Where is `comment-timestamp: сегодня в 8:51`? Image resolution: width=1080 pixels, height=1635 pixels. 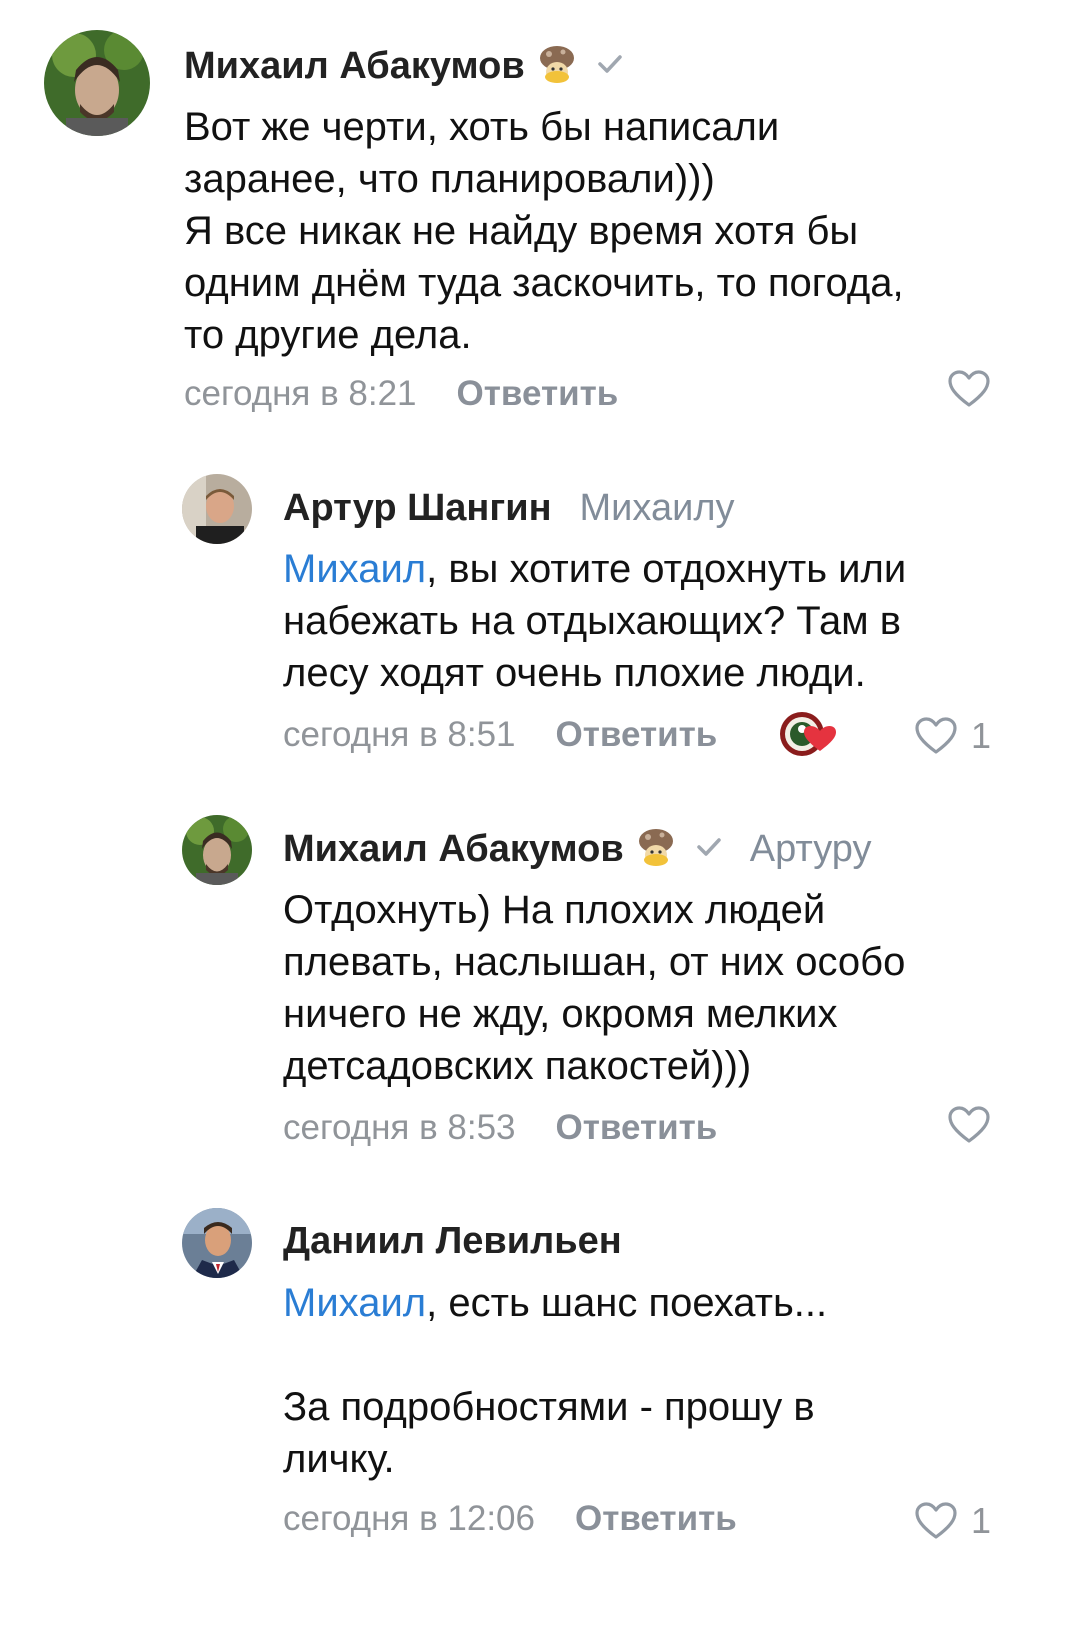 comment-timestamp: сегодня в 8:51 is located at coordinates (399, 735).